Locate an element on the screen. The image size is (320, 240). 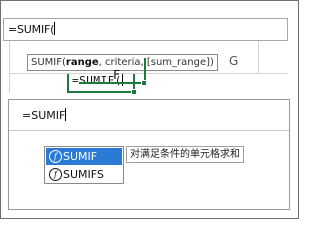
autocomplete-item-label: SUMIF is located at coordinates (80, 156).